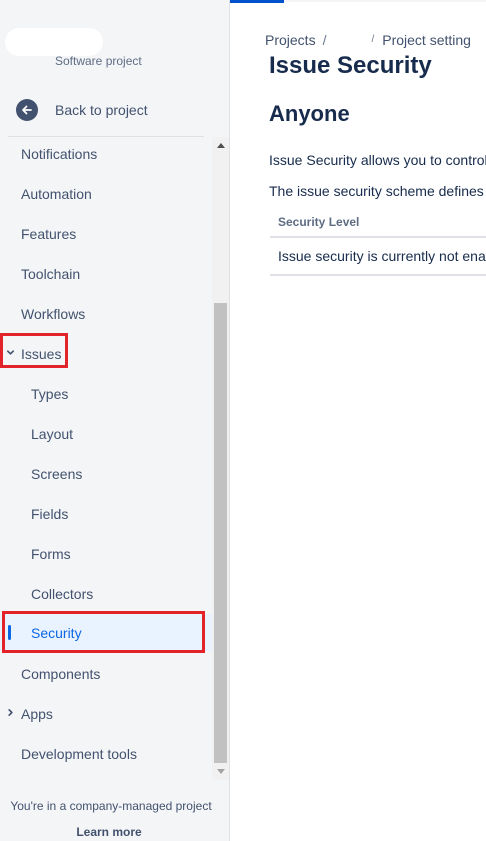  What do you see at coordinates (50, 394) in the screenshot?
I see `sidebar-item-label: Types` at bounding box center [50, 394].